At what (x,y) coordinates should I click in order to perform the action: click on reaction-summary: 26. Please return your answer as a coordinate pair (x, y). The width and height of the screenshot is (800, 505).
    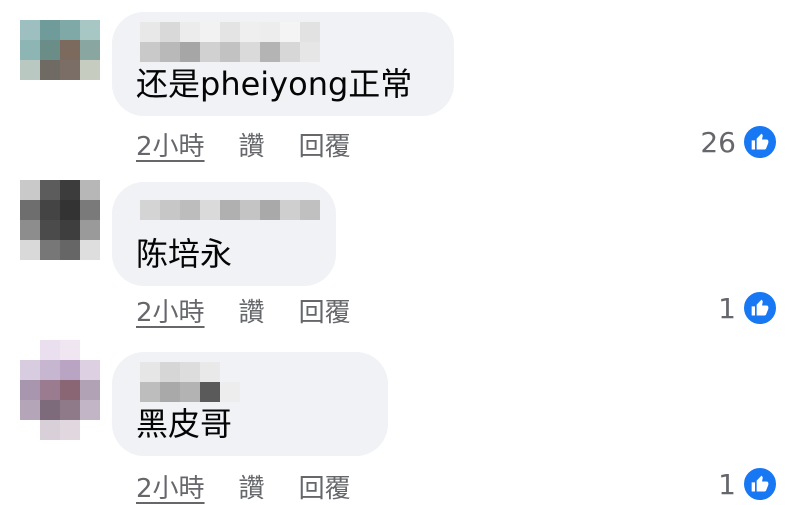
    Looking at the image, I should click on (739, 142).